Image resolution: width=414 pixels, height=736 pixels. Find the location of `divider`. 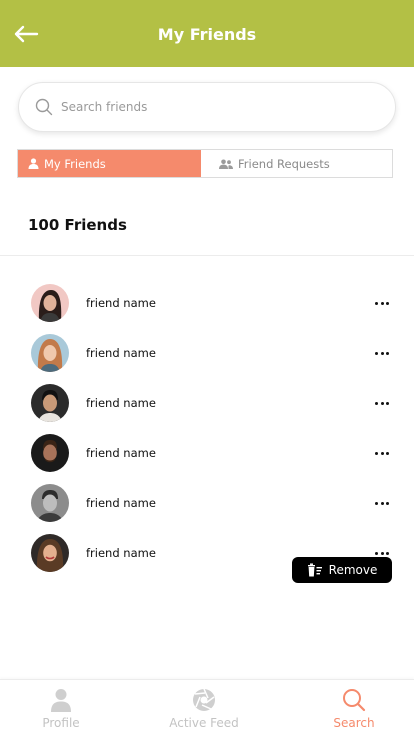

divider is located at coordinates (207, 255).